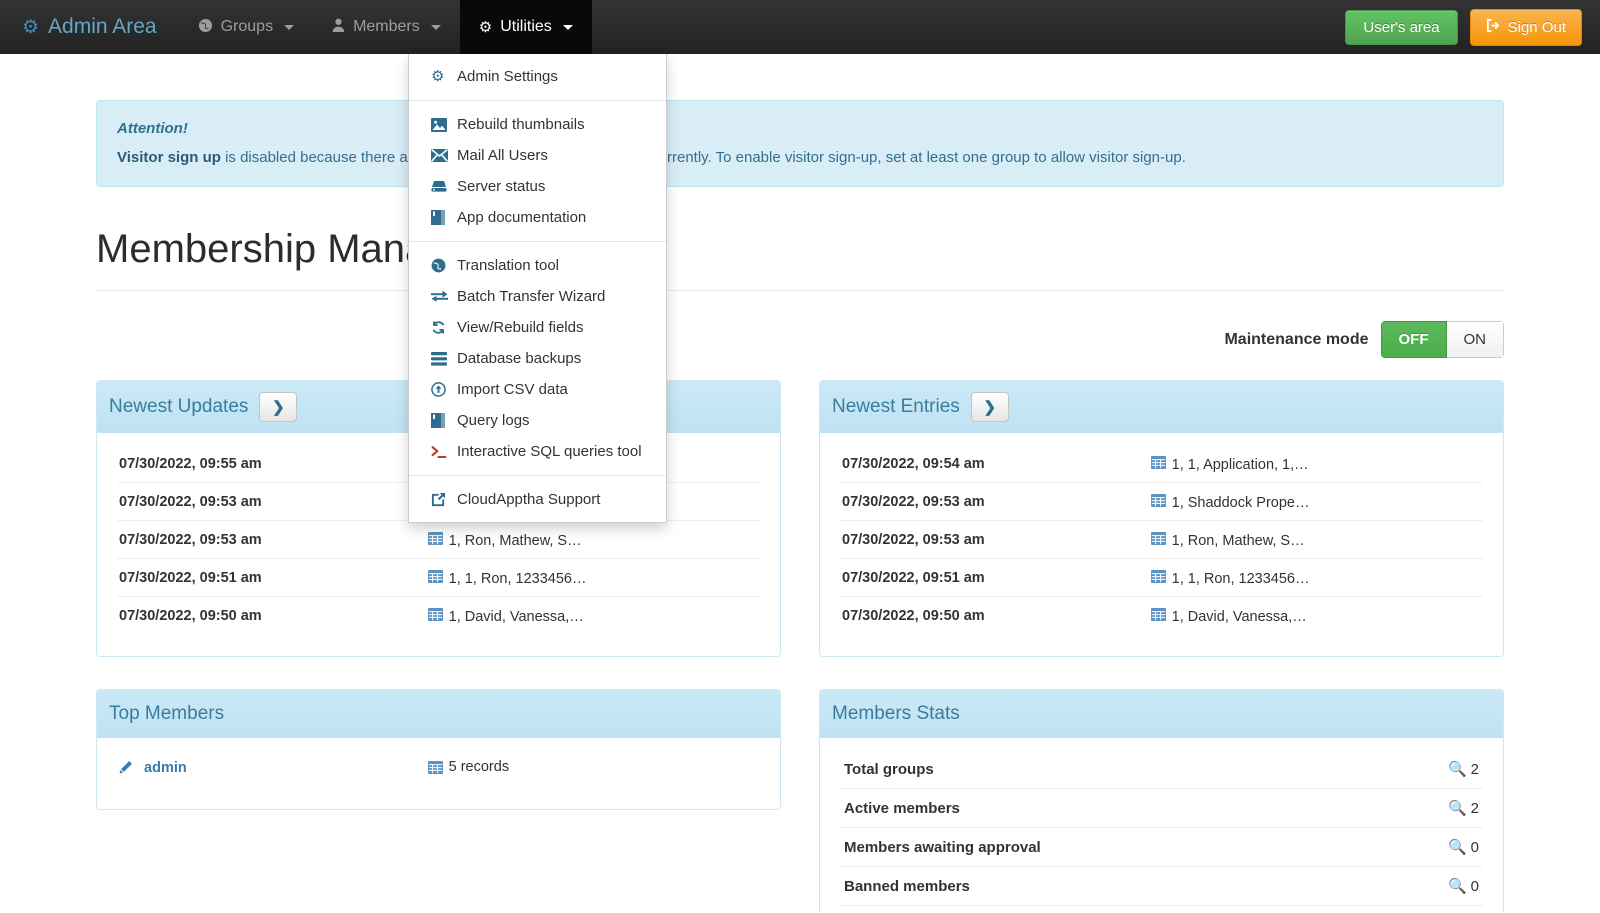 The image size is (1600, 913). Describe the element at coordinates (1474, 769) in the screenshot. I see `stat-value: 2` at that location.